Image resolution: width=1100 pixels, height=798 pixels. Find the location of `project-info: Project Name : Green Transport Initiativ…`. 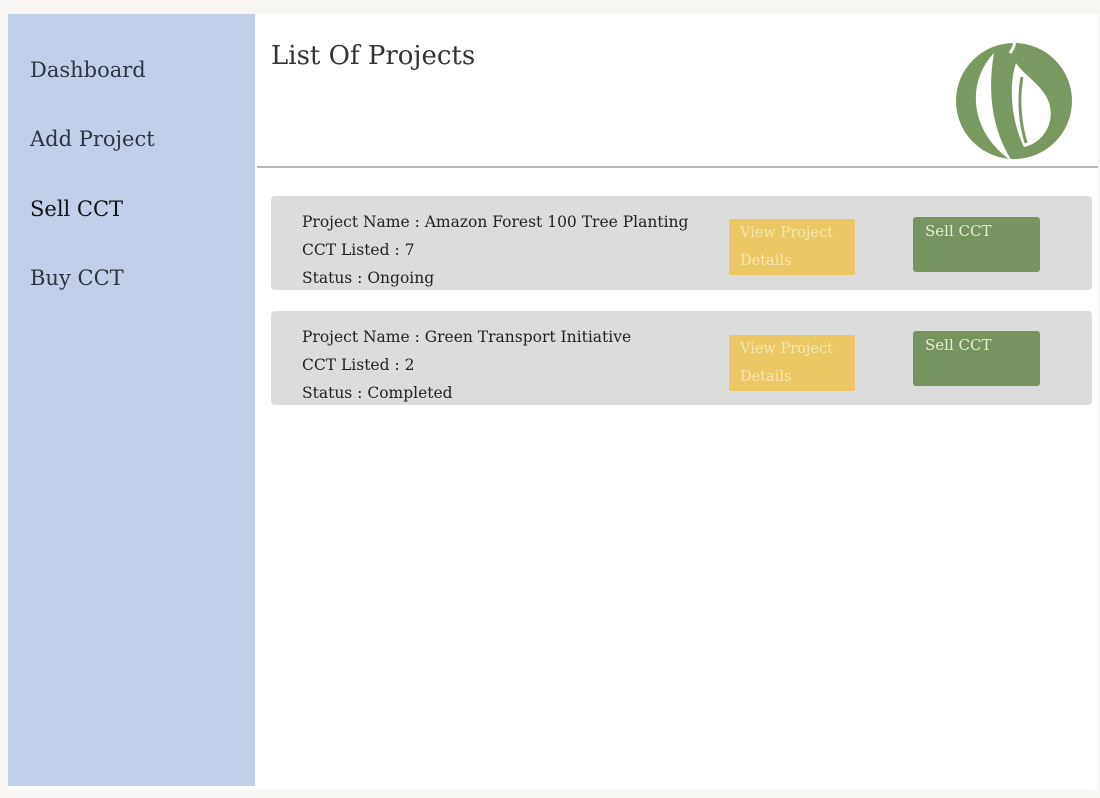

project-info: Project Name : Green Transport Initiativ… is located at coordinates (466, 365).